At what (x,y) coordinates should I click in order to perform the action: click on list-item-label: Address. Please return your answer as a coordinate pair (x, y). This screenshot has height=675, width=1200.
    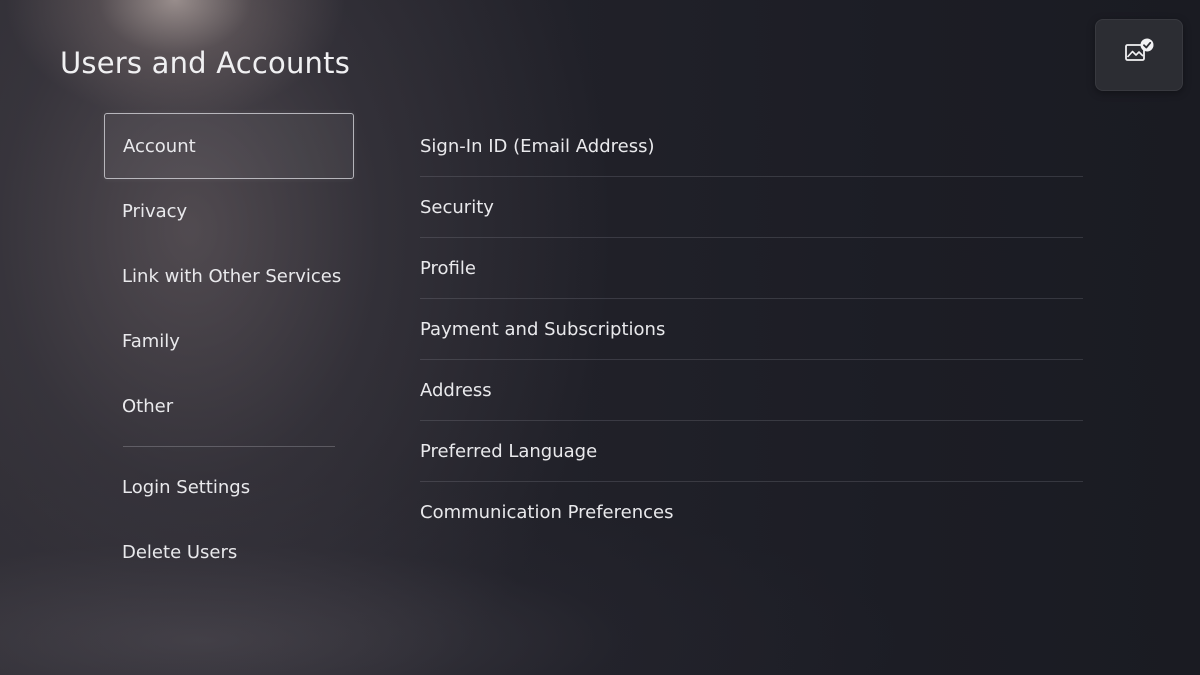
    Looking at the image, I should click on (456, 390).